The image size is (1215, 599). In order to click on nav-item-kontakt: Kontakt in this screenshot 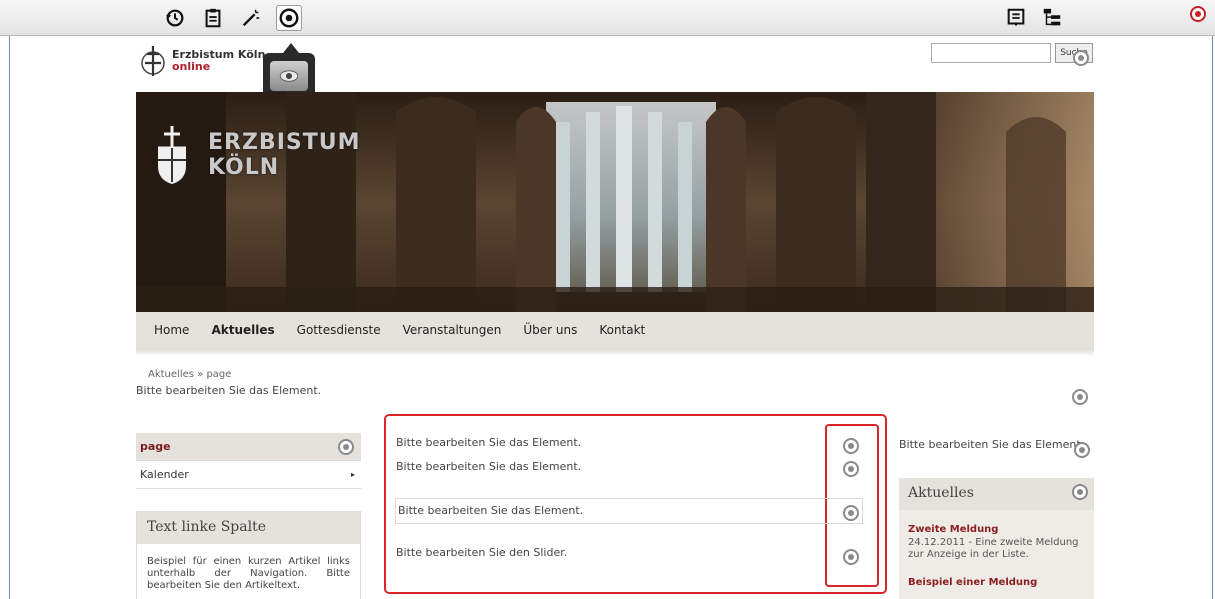, I will do `click(622, 330)`.